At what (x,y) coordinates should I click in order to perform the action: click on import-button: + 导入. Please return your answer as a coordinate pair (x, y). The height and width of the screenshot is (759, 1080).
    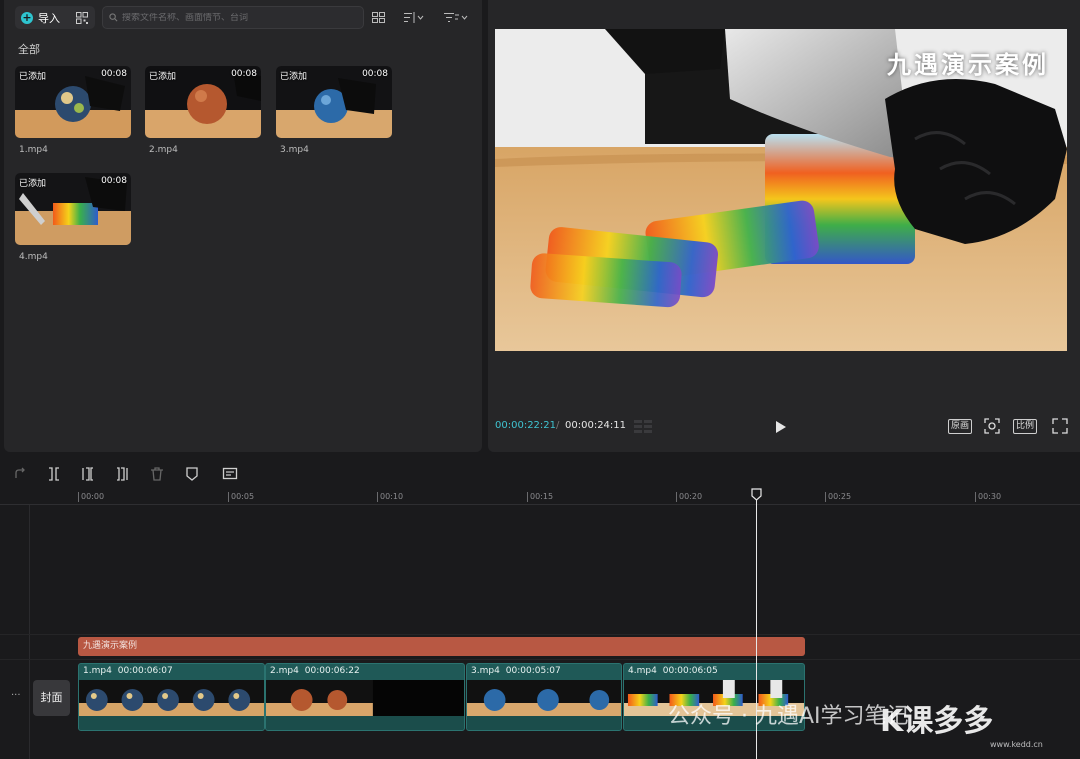
    Looking at the image, I should click on (37, 17).